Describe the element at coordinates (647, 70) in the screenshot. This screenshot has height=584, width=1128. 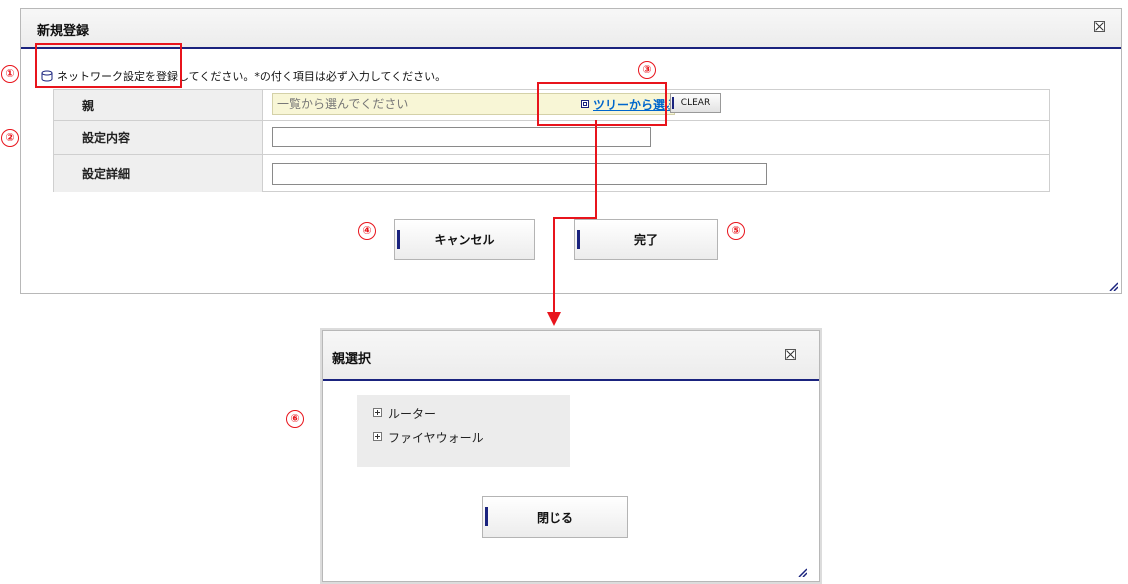
I see `annotation-number-3: ③` at that location.